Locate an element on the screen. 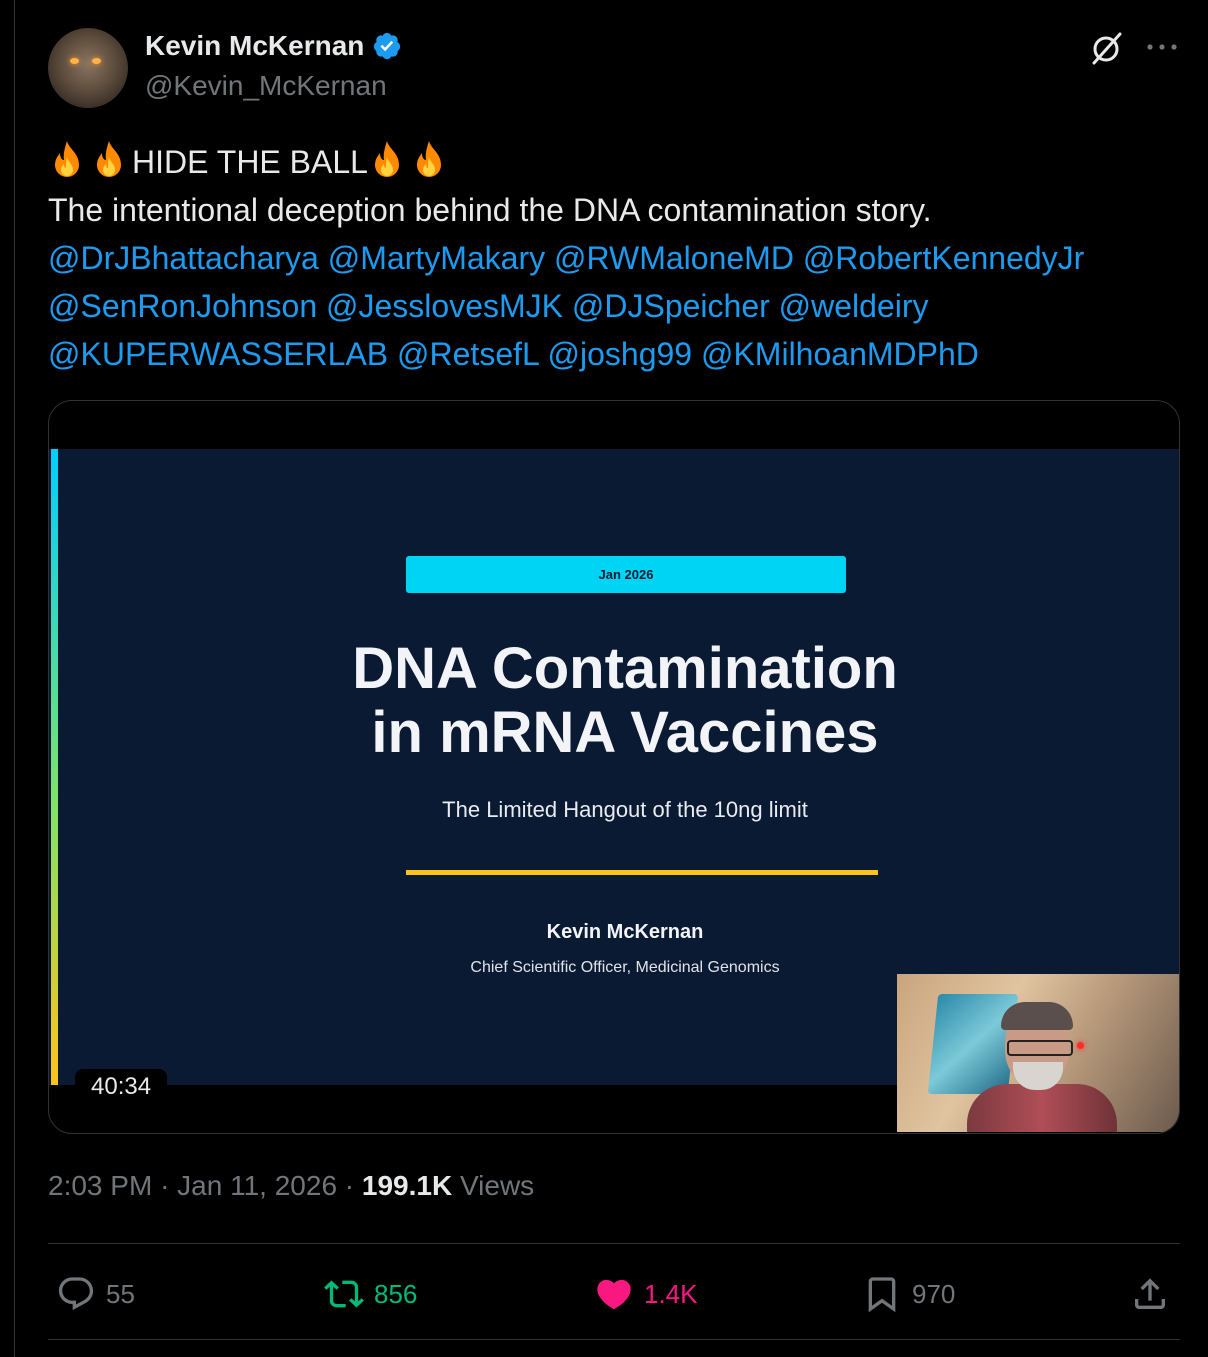 Image resolution: width=1208 pixels, height=1357 pixels. share-icon is located at coordinates (1150, 1293).